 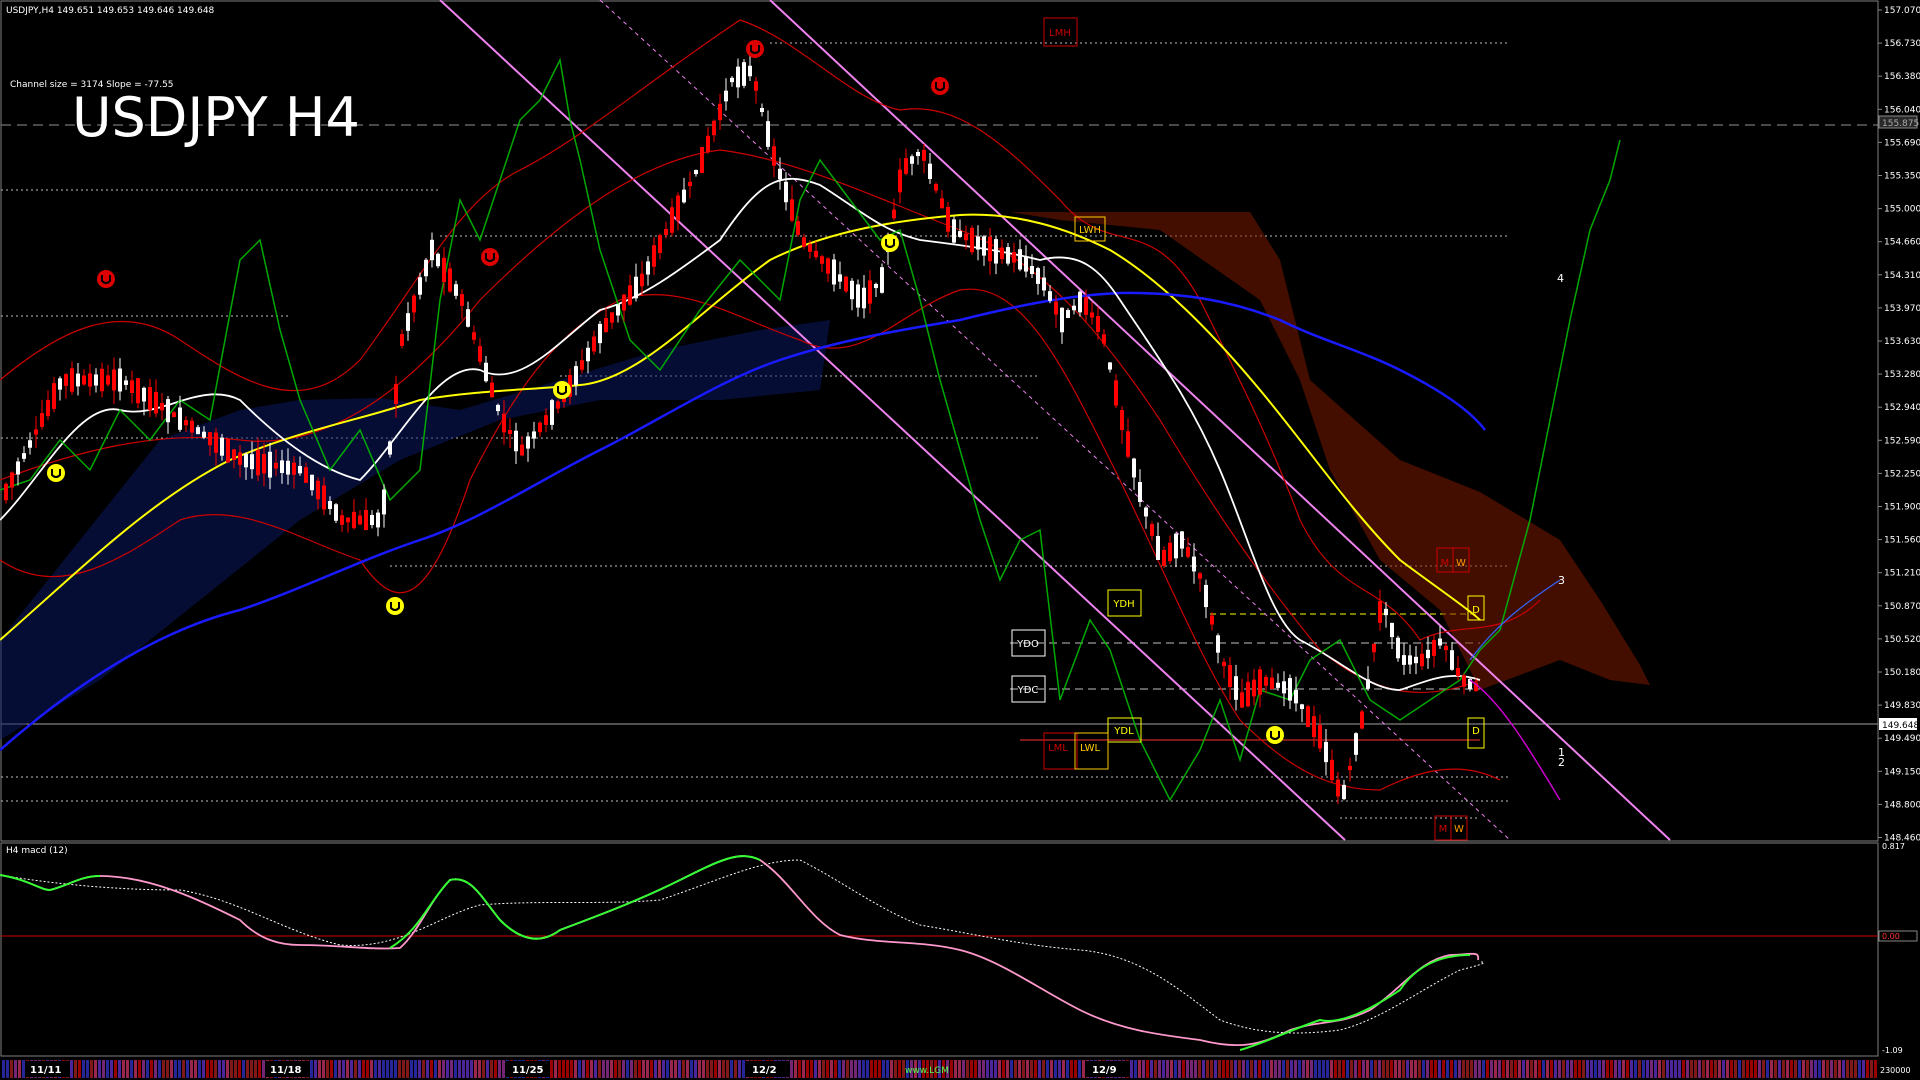 What do you see at coordinates (1028, 690) in the screenshot?
I see `ydc-box-label: YDC` at bounding box center [1028, 690].